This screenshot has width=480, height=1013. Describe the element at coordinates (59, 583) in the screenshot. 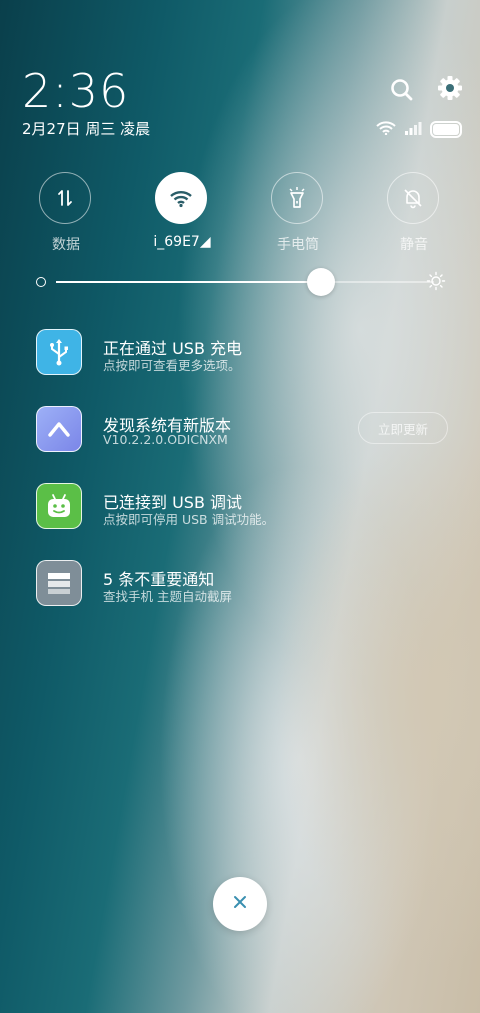

I see `folded-notifications-icon` at that location.